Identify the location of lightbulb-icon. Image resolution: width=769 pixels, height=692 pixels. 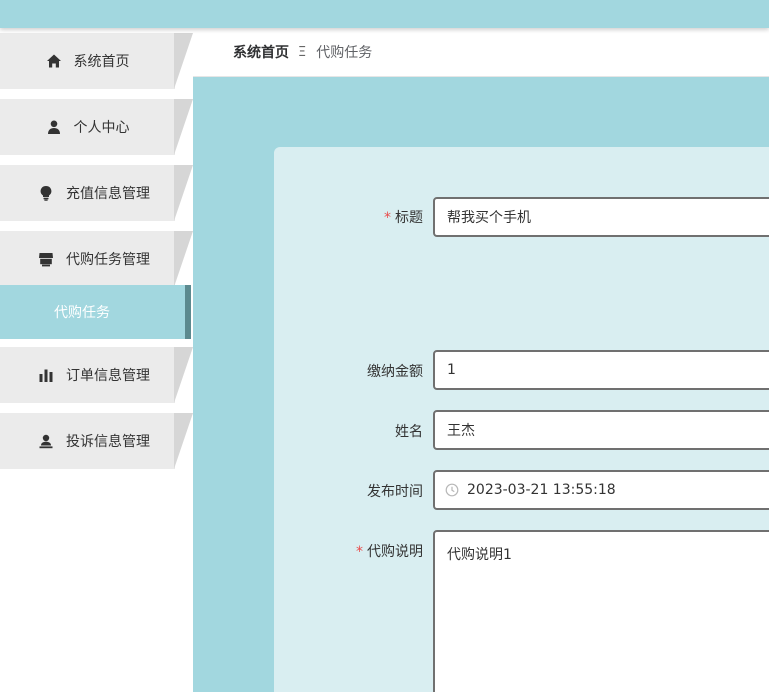
(46, 193).